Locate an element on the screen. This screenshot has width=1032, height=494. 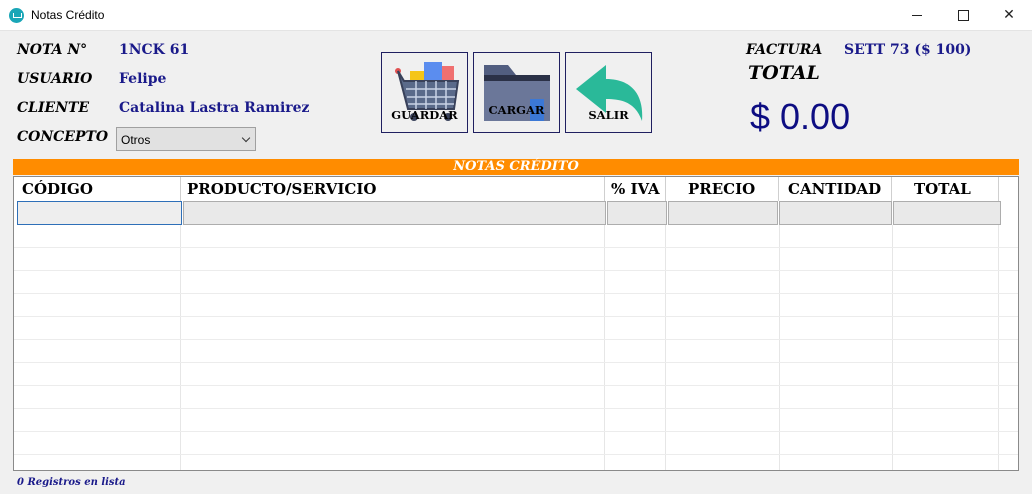
new-row-iva-input is located at coordinates (637, 213).